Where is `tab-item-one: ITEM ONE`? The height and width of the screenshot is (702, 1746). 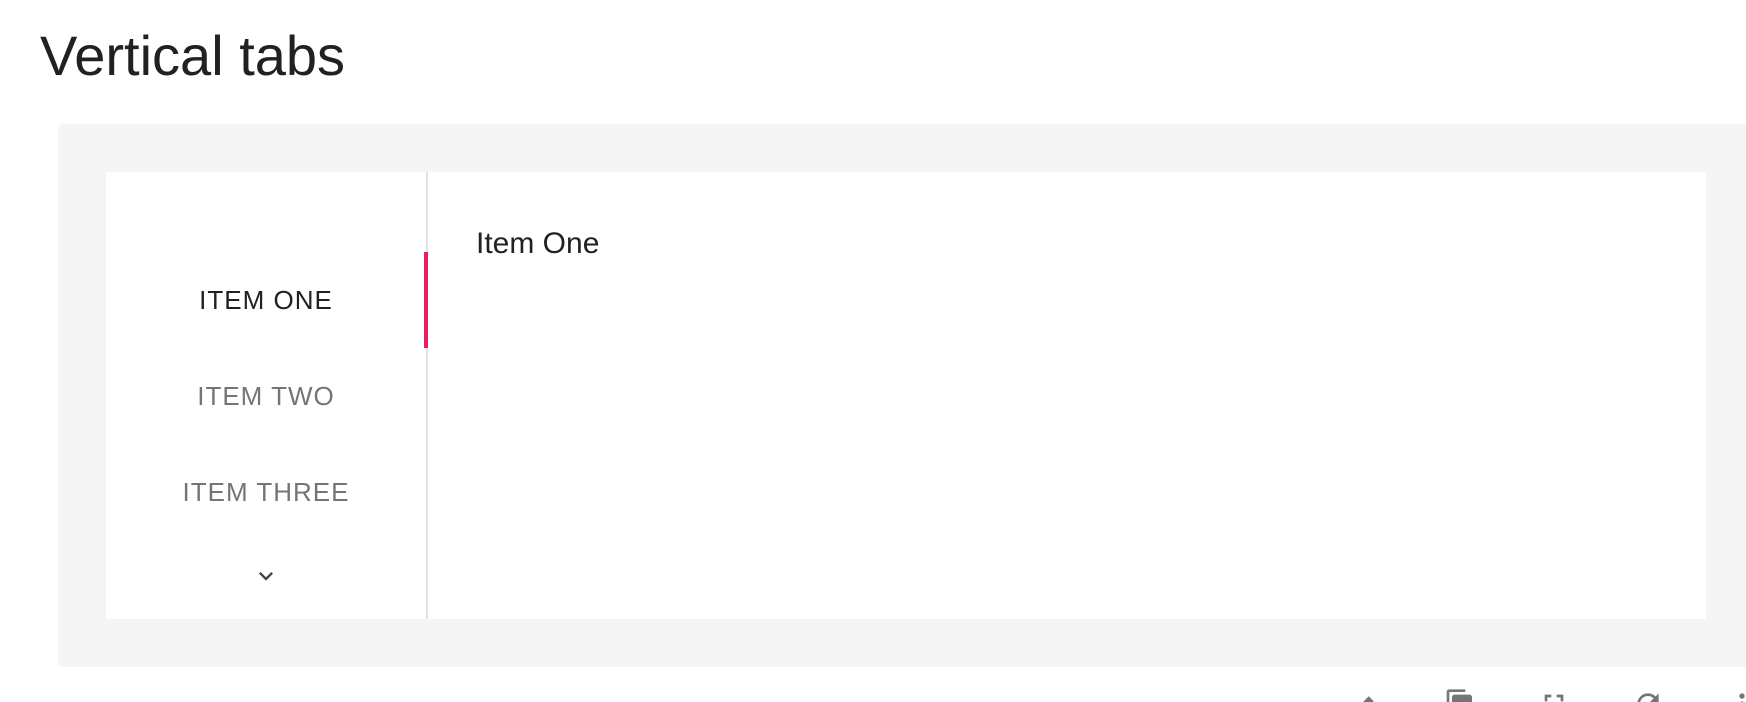 tab-item-one: ITEM ONE is located at coordinates (266, 300).